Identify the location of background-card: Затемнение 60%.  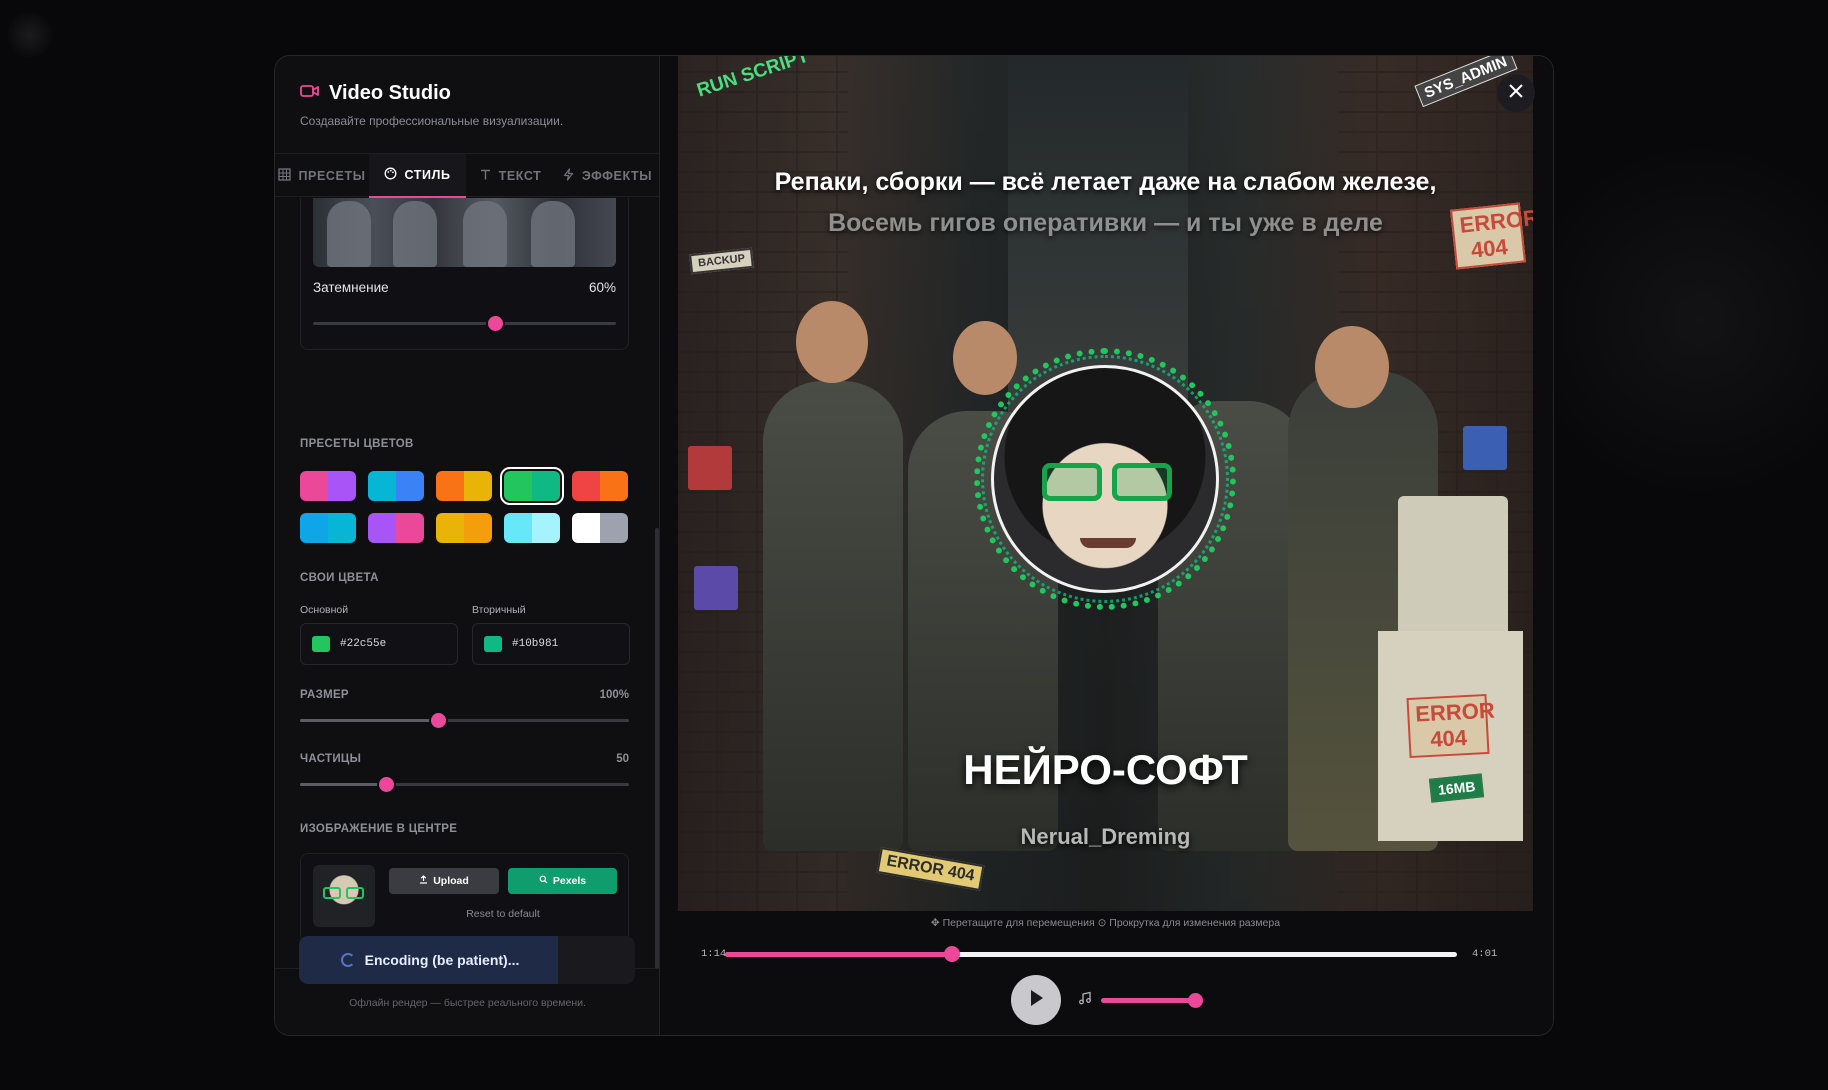
(464, 274).